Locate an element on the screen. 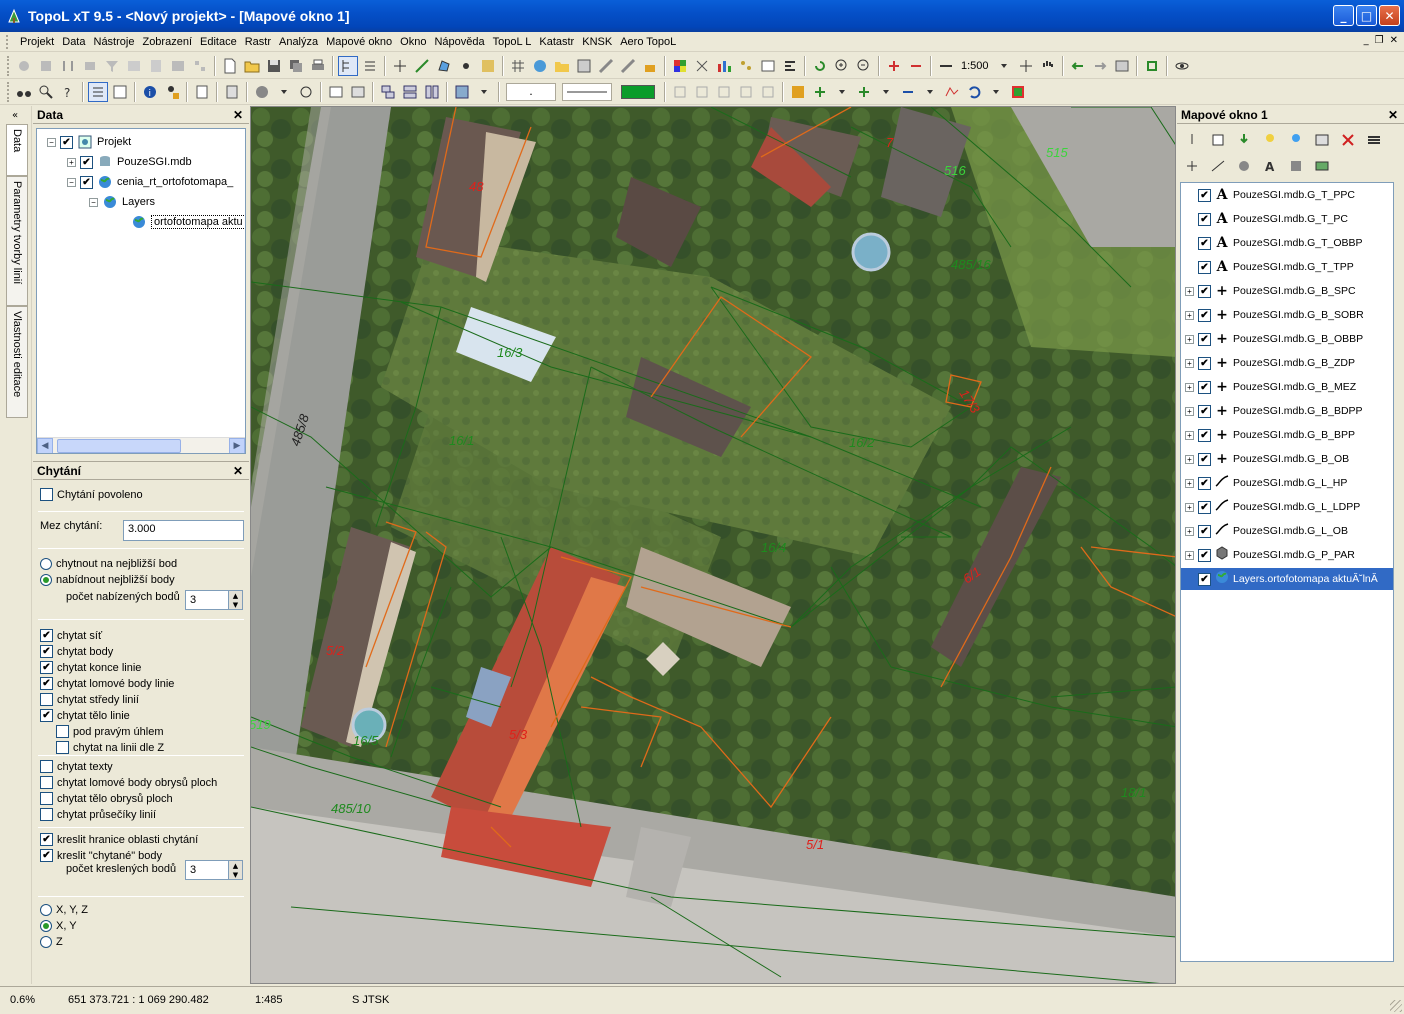 The image size is (1404, 1014). snap-option-checkbox: chytat texty is located at coordinates (76, 766).